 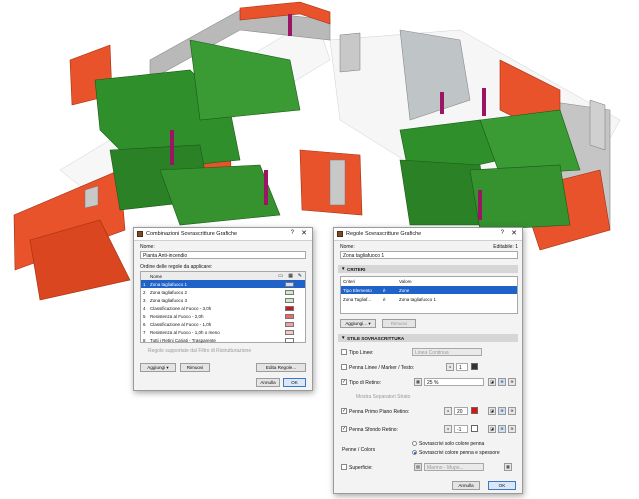 What do you see at coordinates (461, 429) in the screenshot?
I see `penna-sfondo-number: -1` at bounding box center [461, 429].